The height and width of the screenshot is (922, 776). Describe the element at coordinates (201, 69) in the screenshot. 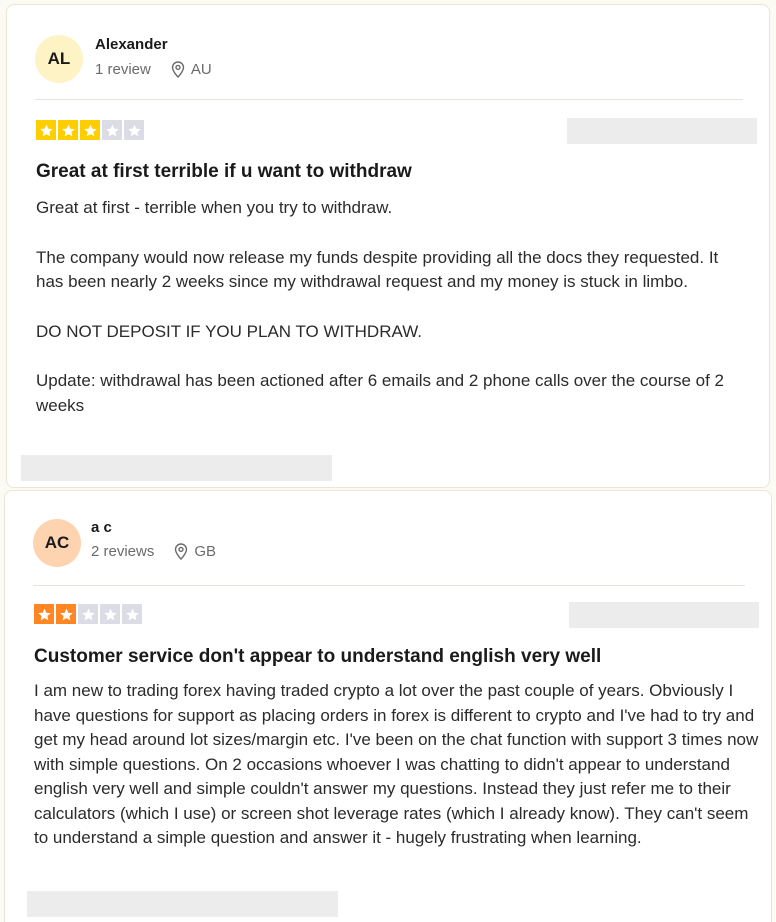

I see `reviewer-country: AU` at that location.